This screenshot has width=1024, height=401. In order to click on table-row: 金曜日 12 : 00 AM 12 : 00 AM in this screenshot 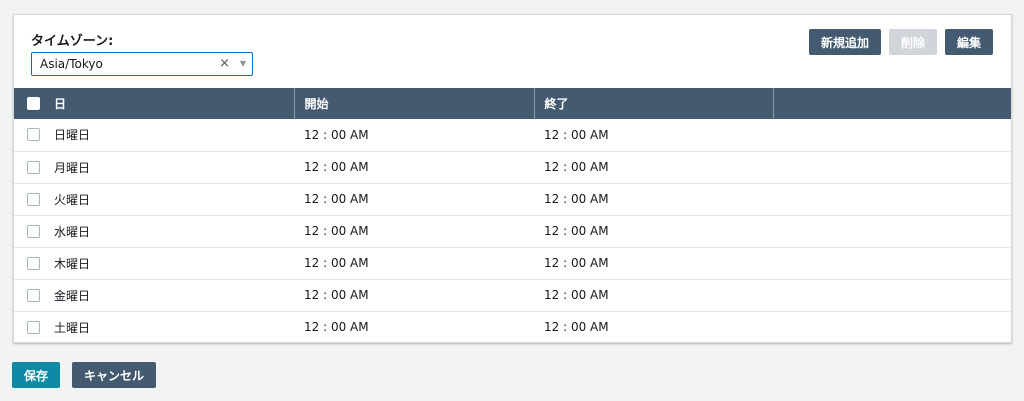, I will do `click(512, 295)`.